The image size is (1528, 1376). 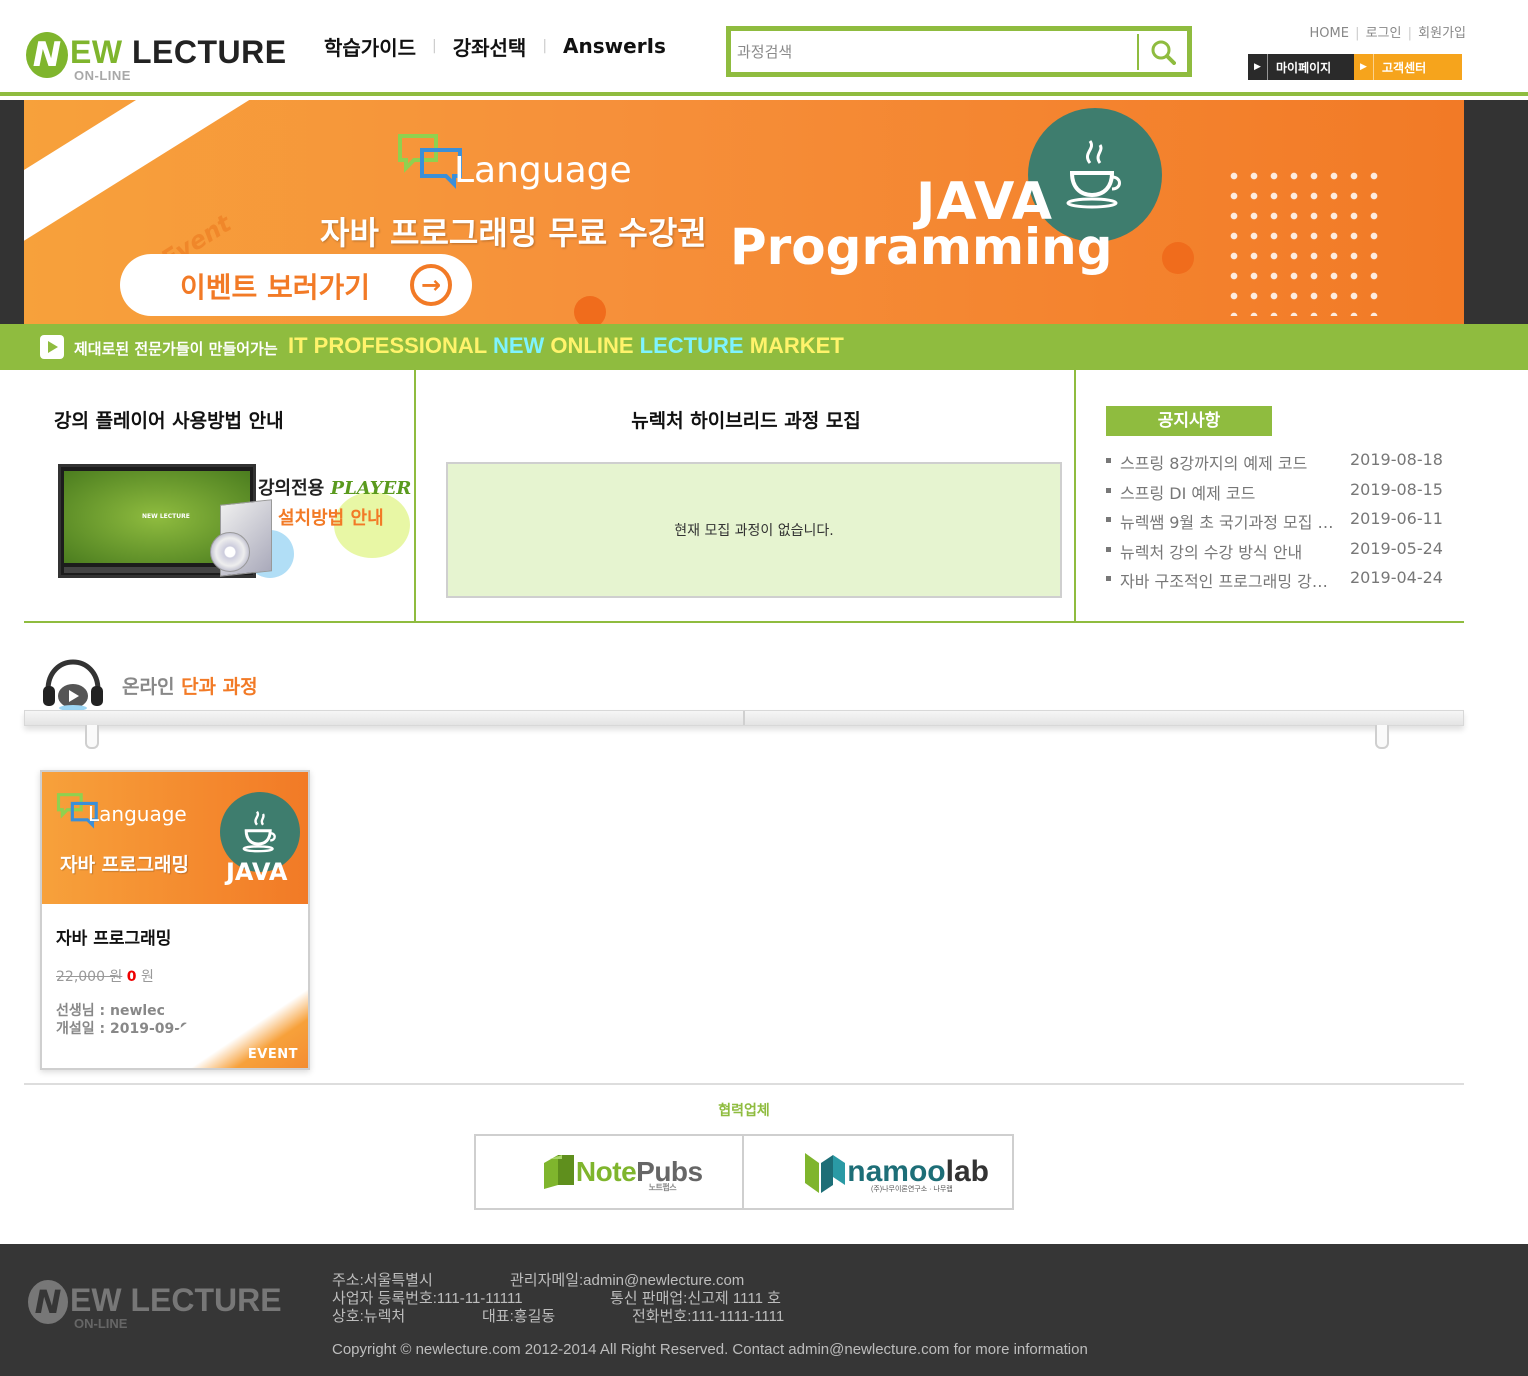 I want to click on course-shelf, so click(x=744, y=729).